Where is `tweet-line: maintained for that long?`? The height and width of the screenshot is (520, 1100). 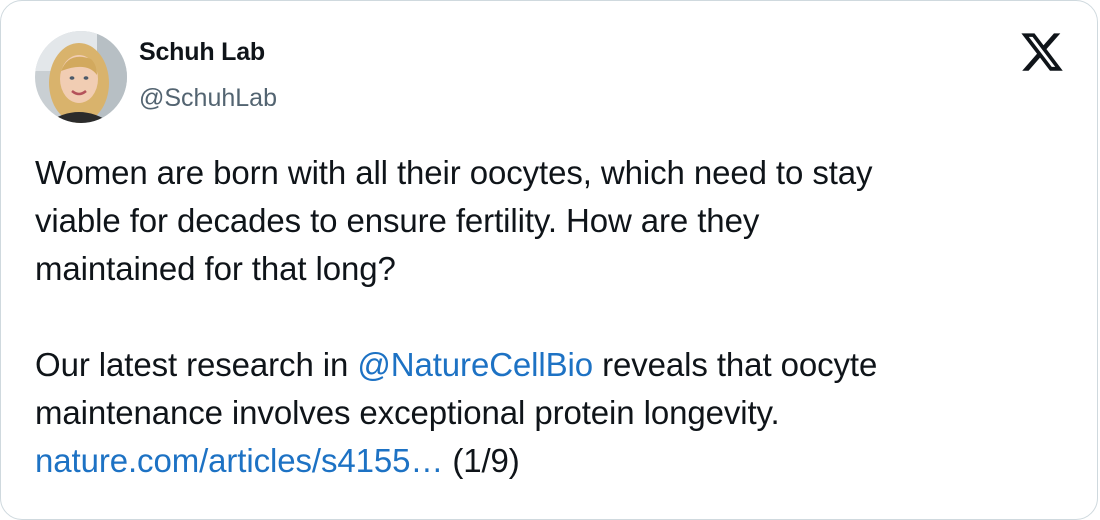 tweet-line: maintained for that long? is located at coordinates (215, 268).